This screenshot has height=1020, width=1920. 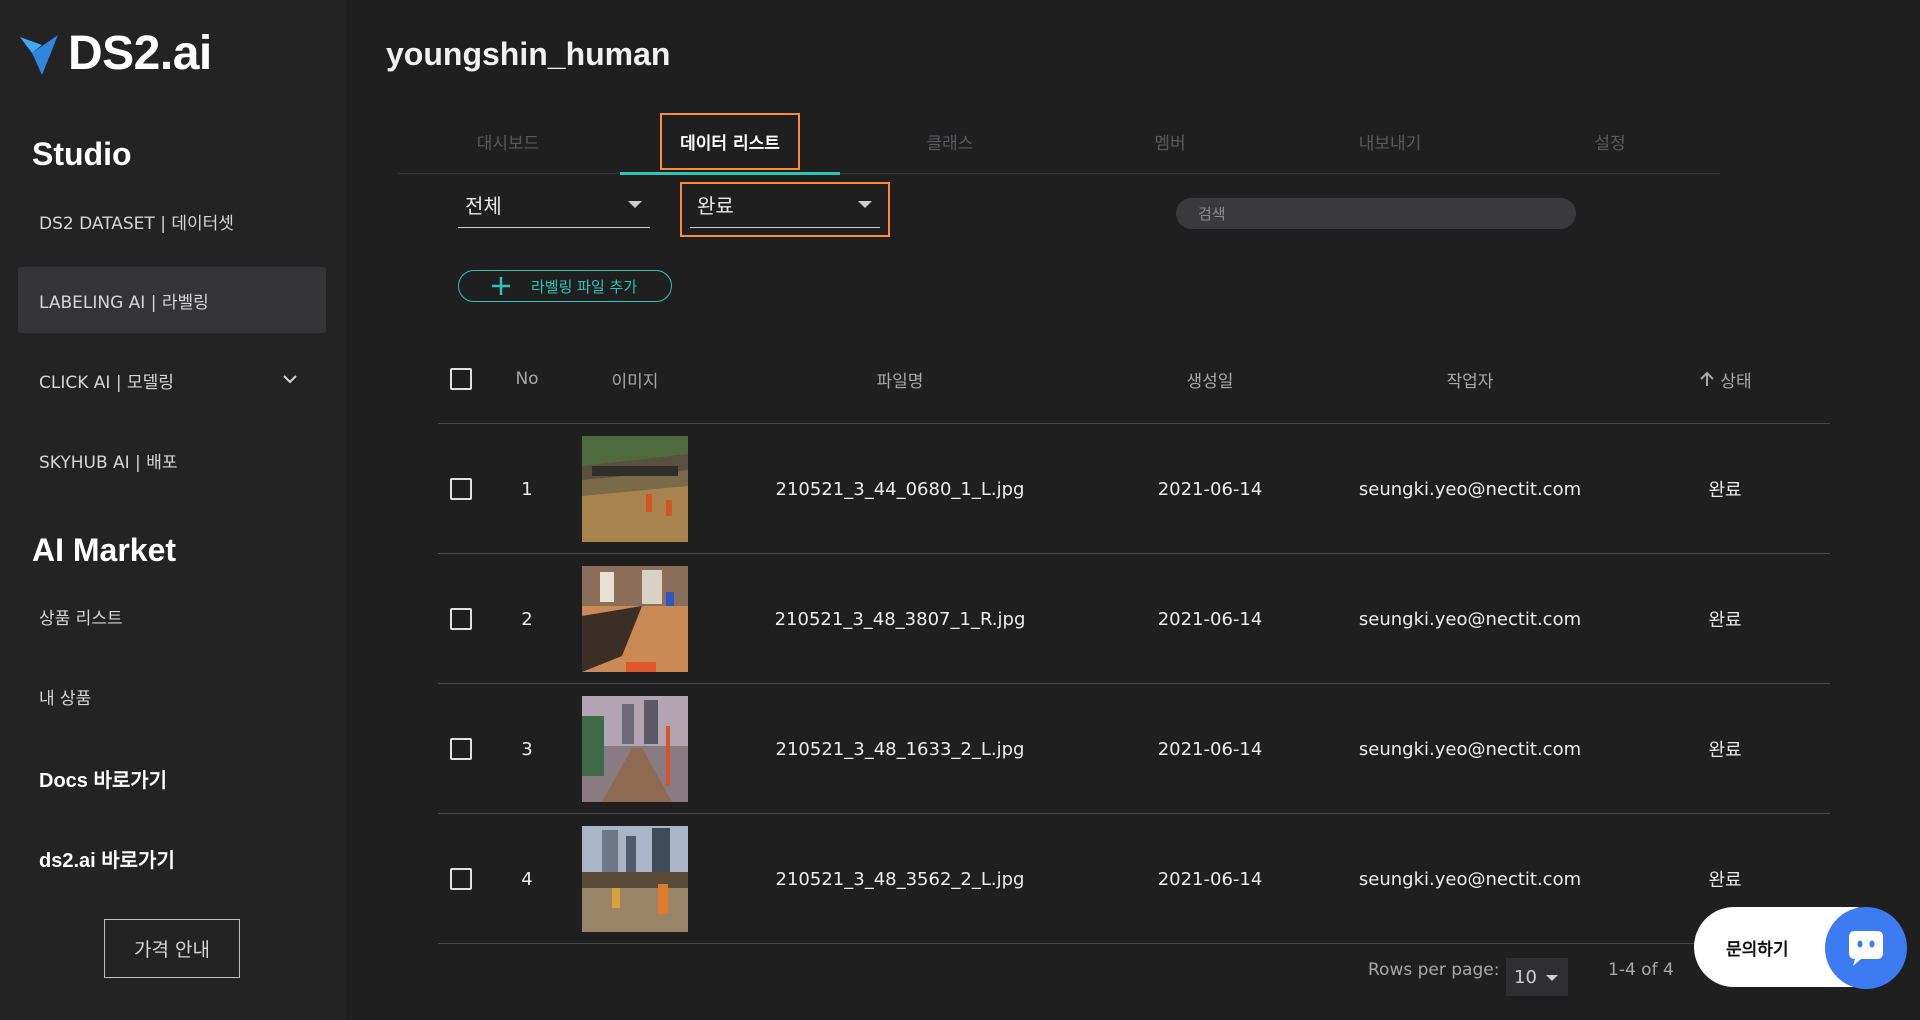 I want to click on sidebar-item-clickai: CLICK AI | 모델링, so click(x=172, y=380).